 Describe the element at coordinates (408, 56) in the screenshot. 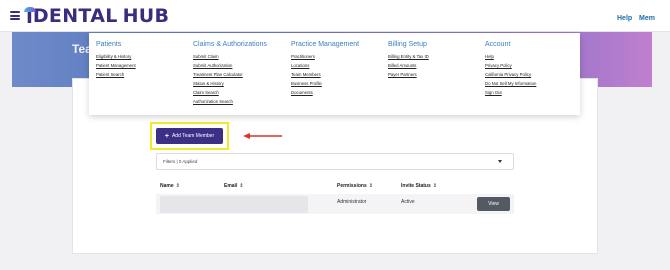

I see `menu-item-billing-entity: Billing Entity & Tax ID` at that location.